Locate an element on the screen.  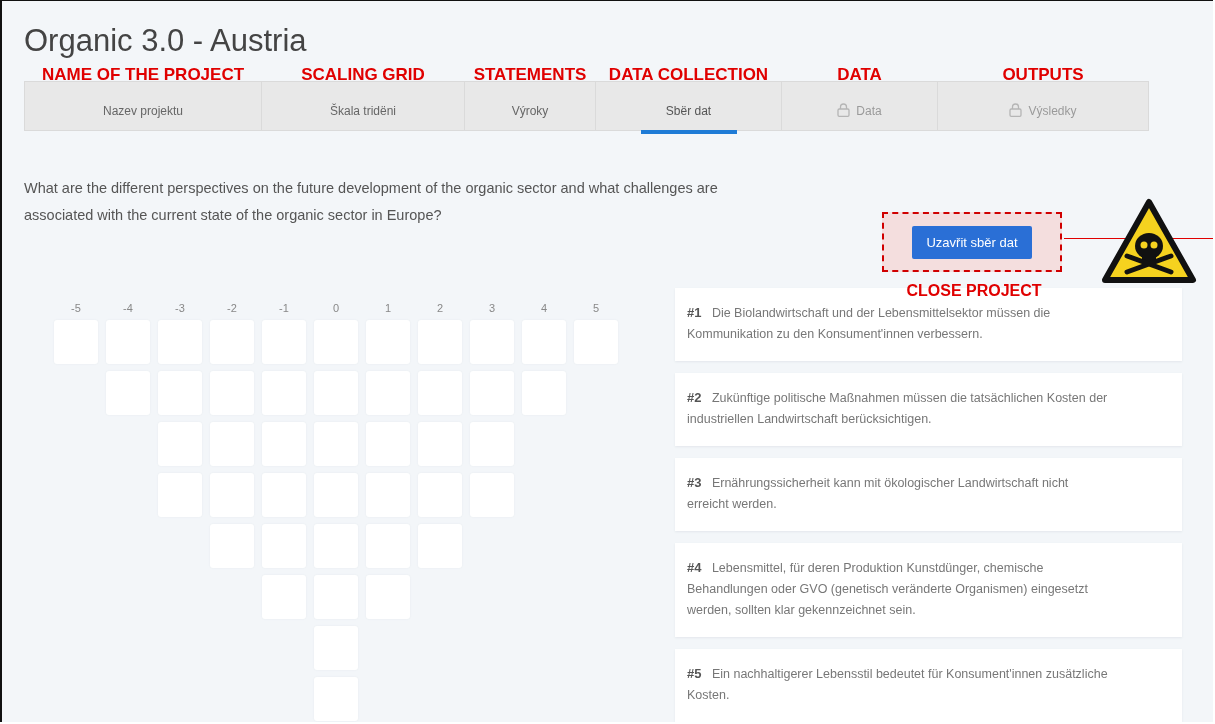
annotation-label: DATA is located at coordinates (859, 75).